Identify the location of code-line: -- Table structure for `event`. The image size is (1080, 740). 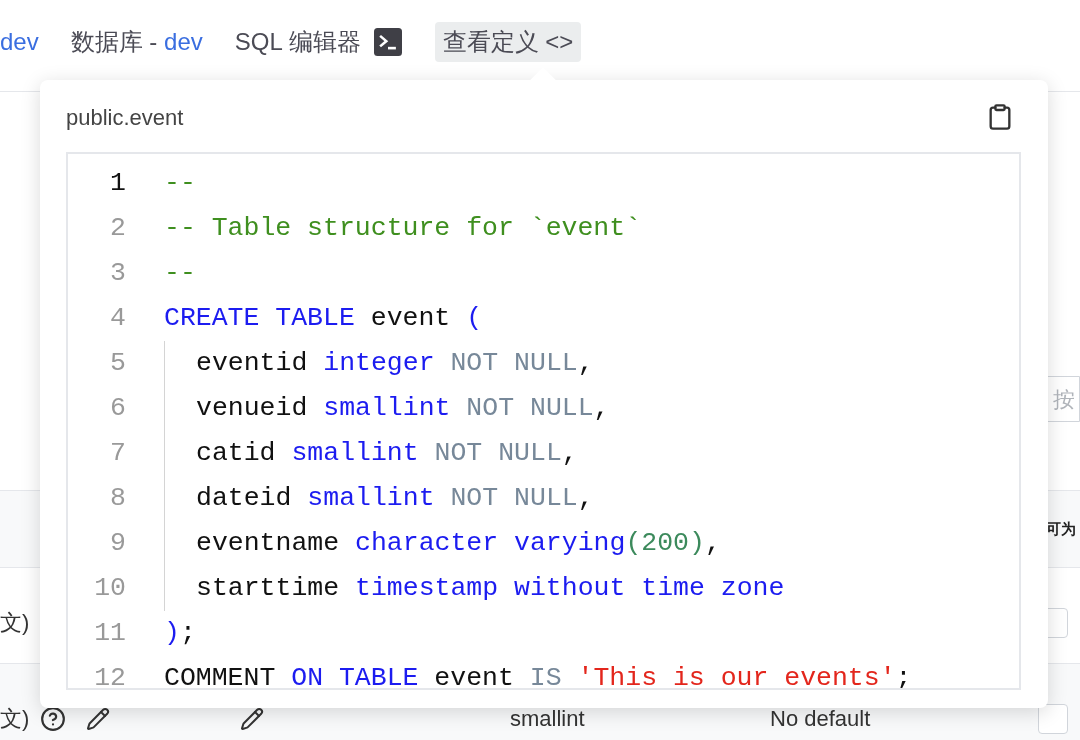
(403, 228).